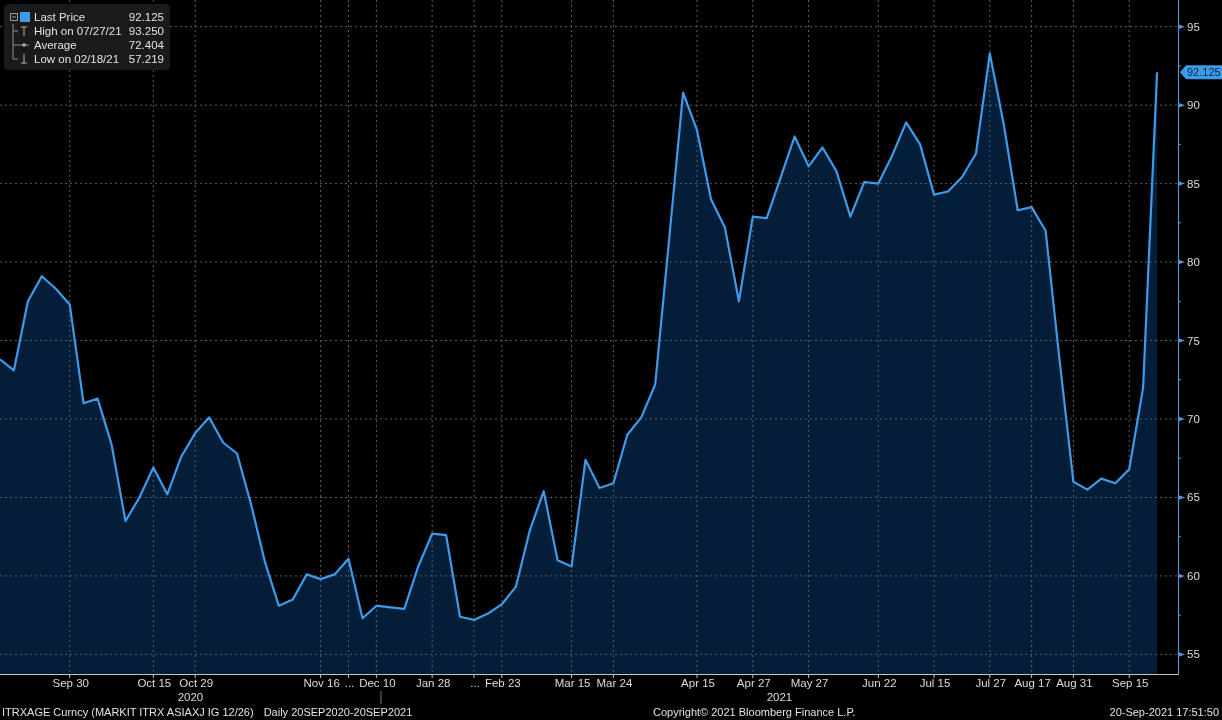 This screenshot has height=720, width=1222. What do you see at coordinates (19, 45) in the screenshot?
I see `average-marker-icon` at bounding box center [19, 45].